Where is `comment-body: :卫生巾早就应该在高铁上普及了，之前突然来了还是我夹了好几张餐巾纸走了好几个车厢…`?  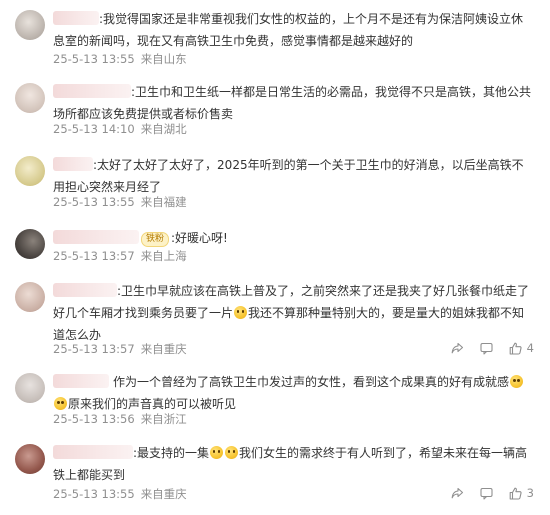
comment-body: :卫生巾早就应该在高铁上普及了，之前突然来了还是我夹了好几张餐巾纸走了好几个车厢… is located at coordinates (293, 313).